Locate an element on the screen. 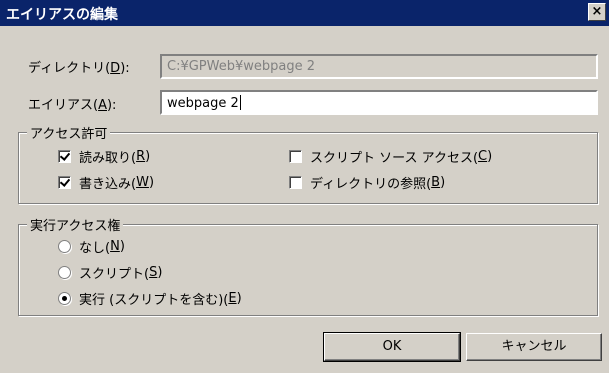 The image size is (609, 373). exec-execute-radio-icon is located at coordinates (64, 298).